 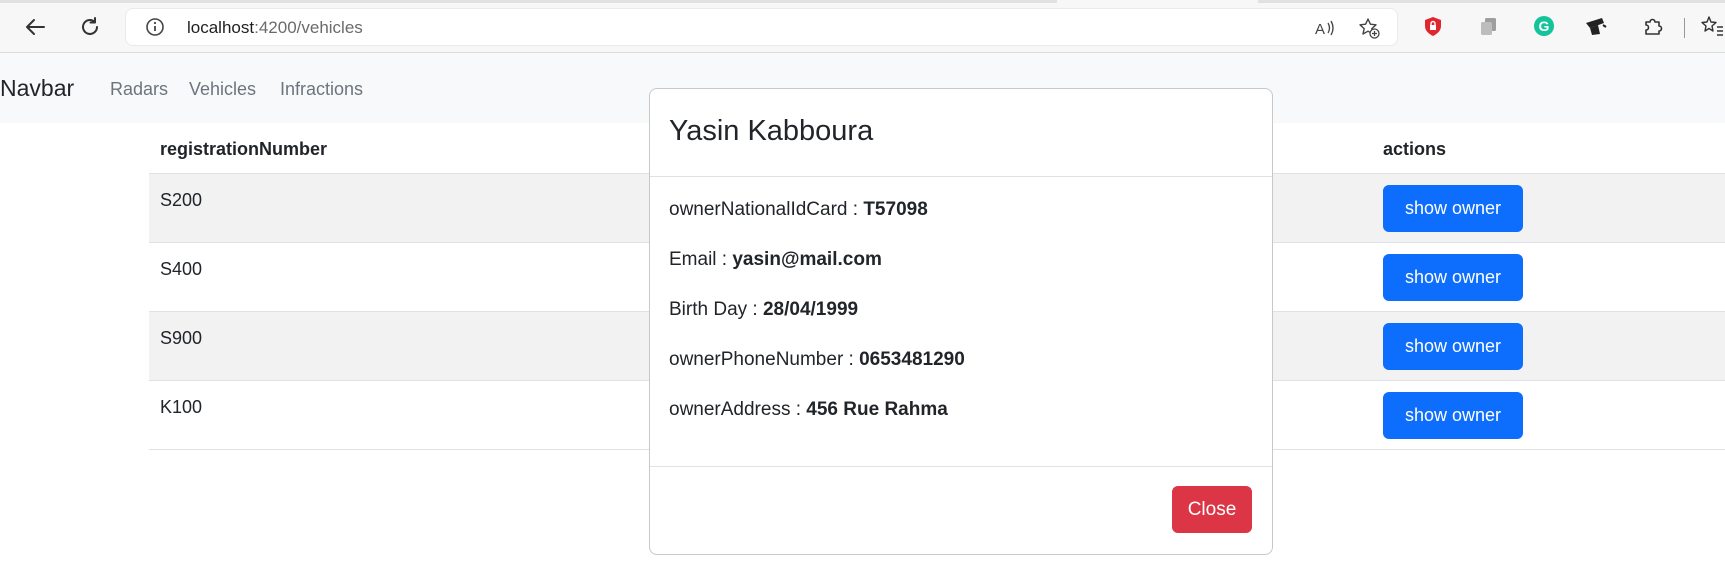 What do you see at coordinates (810, 309) in the screenshot?
I see `field-value: 28/04/1999` at bounding box center [810, 309].